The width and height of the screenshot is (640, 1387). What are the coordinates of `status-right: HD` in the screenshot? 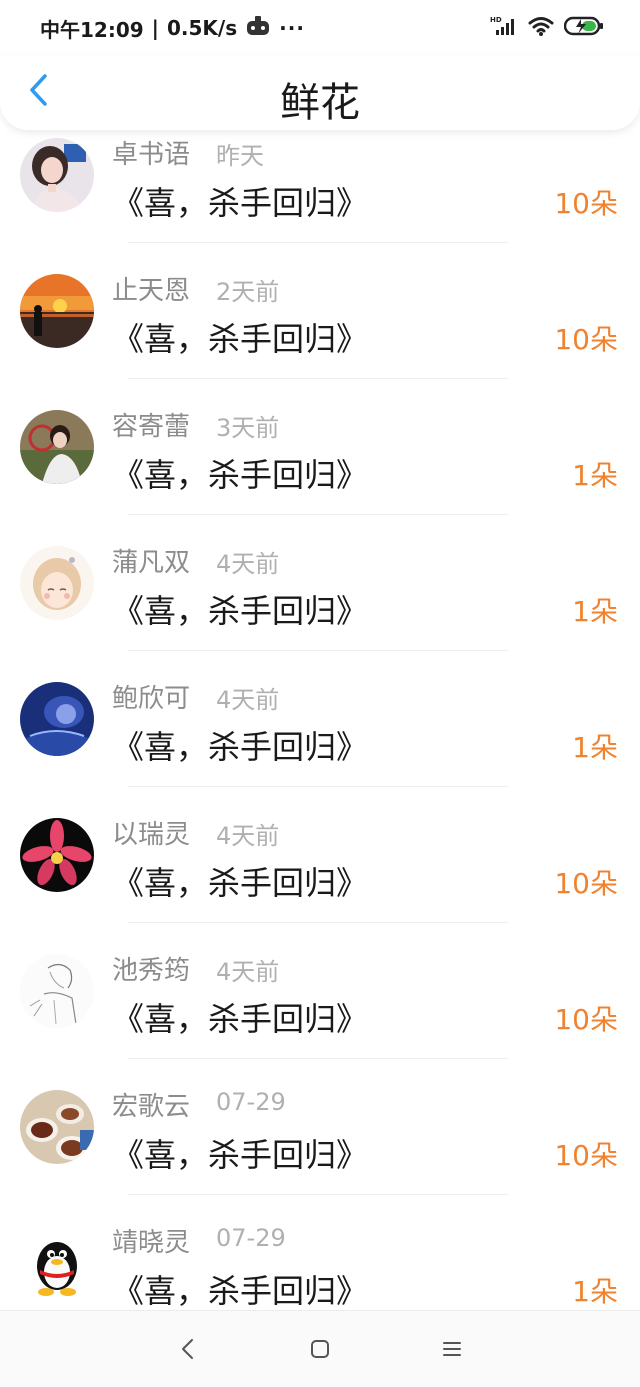 It's located at (547, 28).